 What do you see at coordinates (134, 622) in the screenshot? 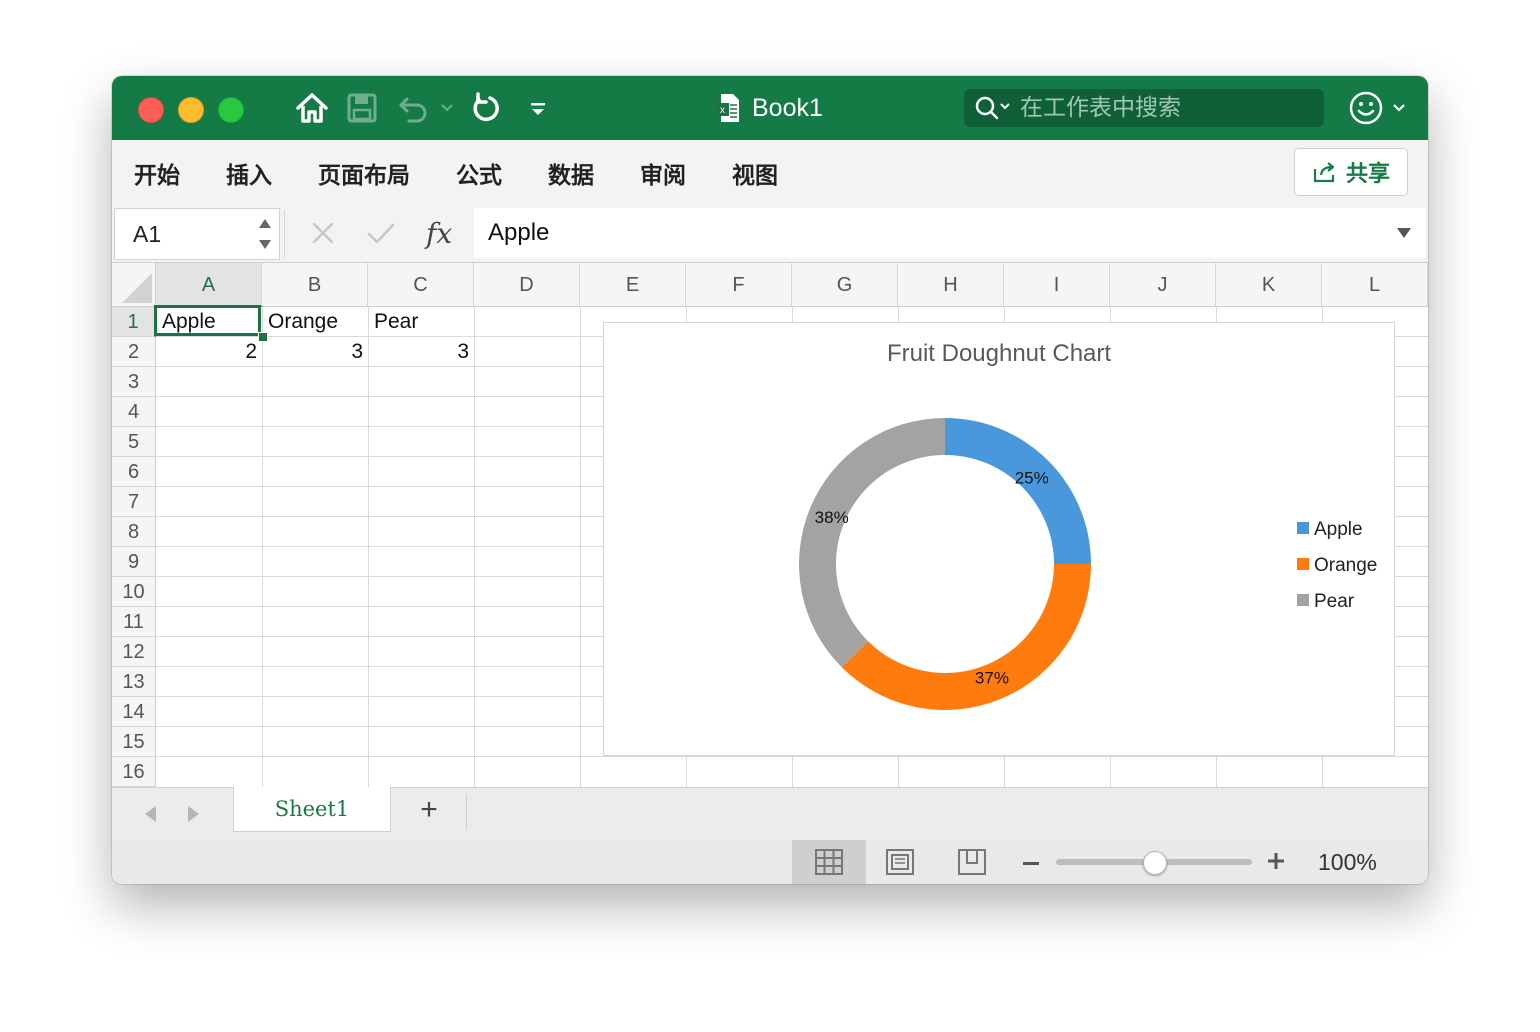
I see `row-header: 11` at bounding box center [134, 622].